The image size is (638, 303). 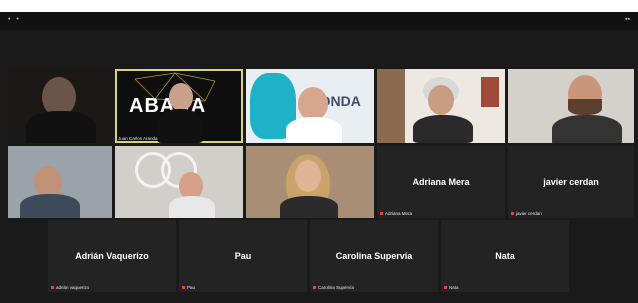 I want to click on window-controls: • •, so click(x=14, y=19).